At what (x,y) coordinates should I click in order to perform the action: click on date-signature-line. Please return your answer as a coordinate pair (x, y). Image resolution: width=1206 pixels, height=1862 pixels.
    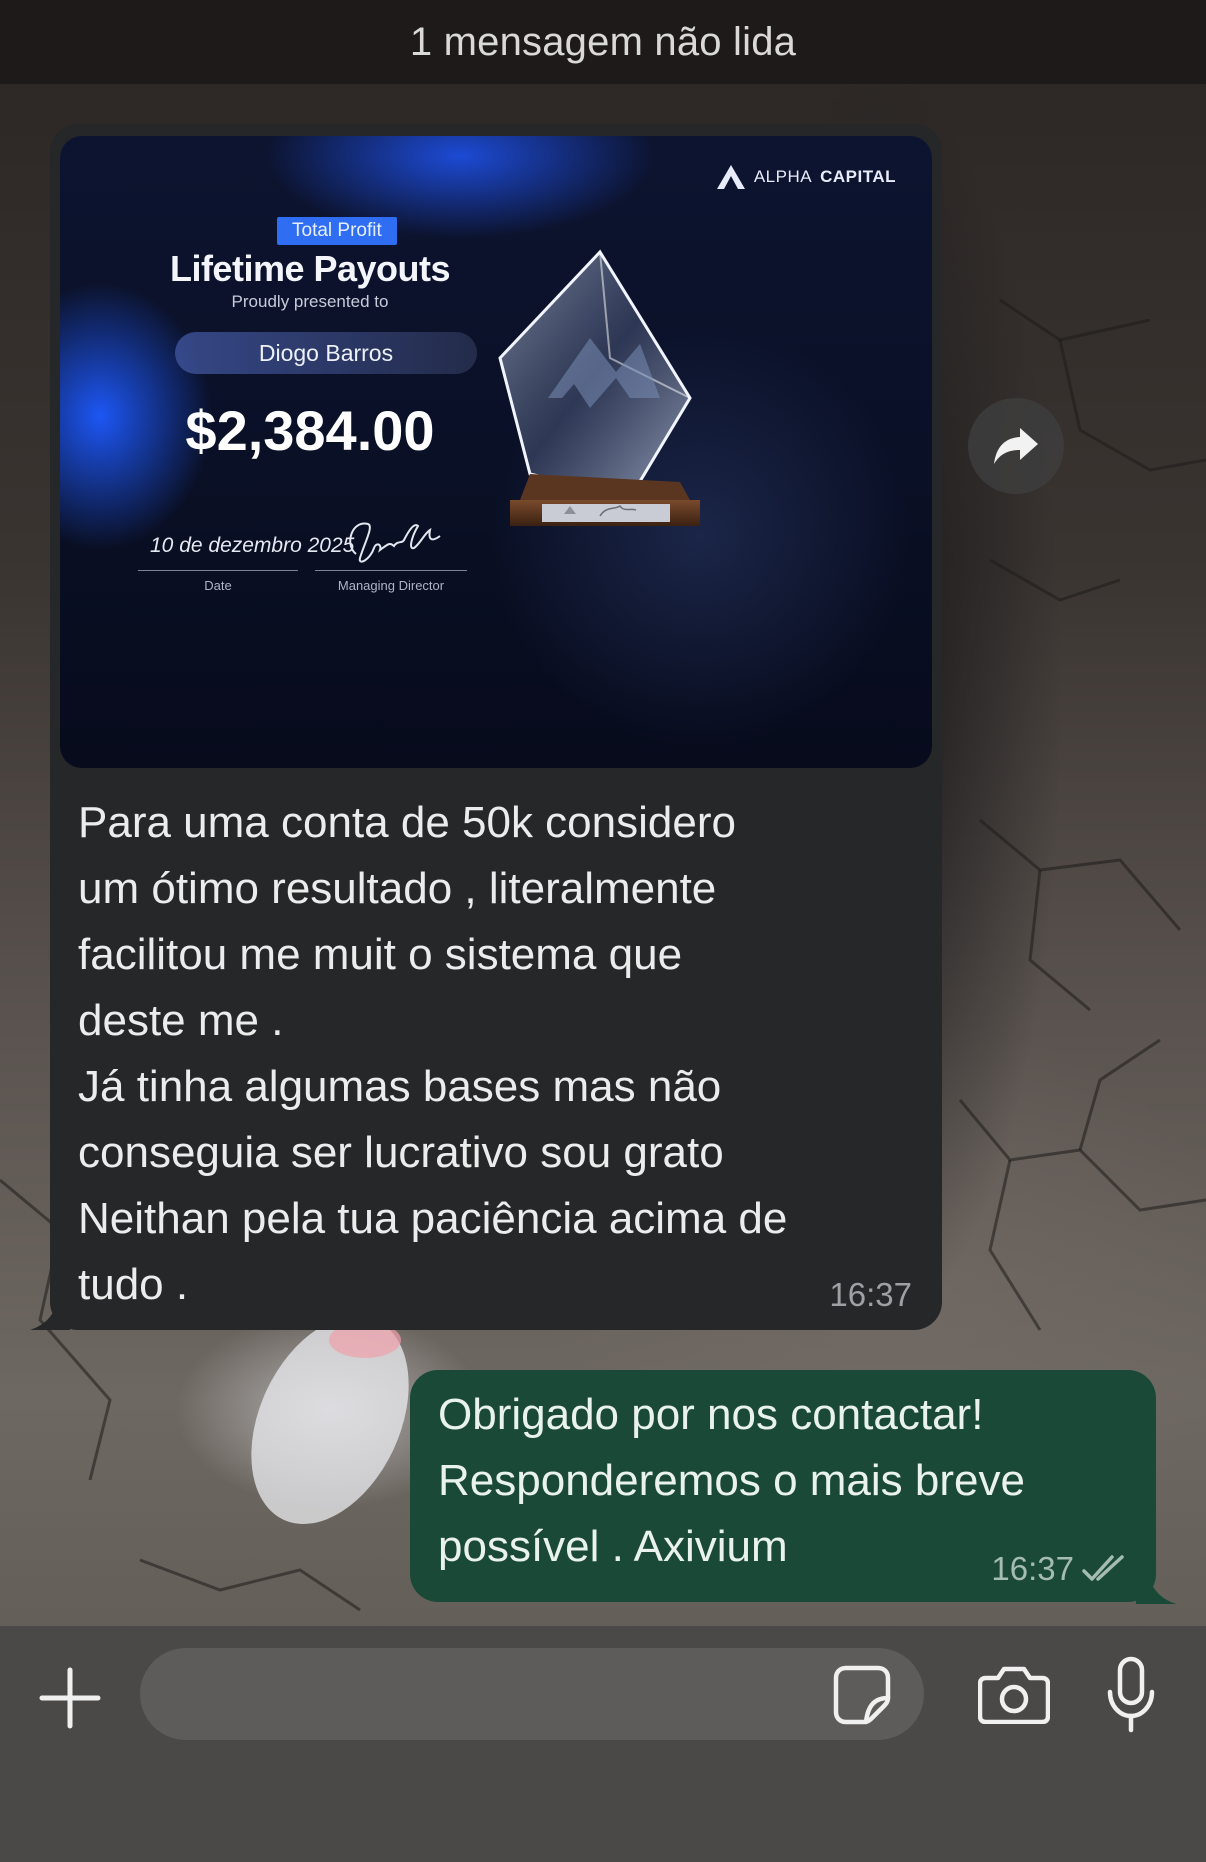
    Looking at the image, I should click on (218, 570).